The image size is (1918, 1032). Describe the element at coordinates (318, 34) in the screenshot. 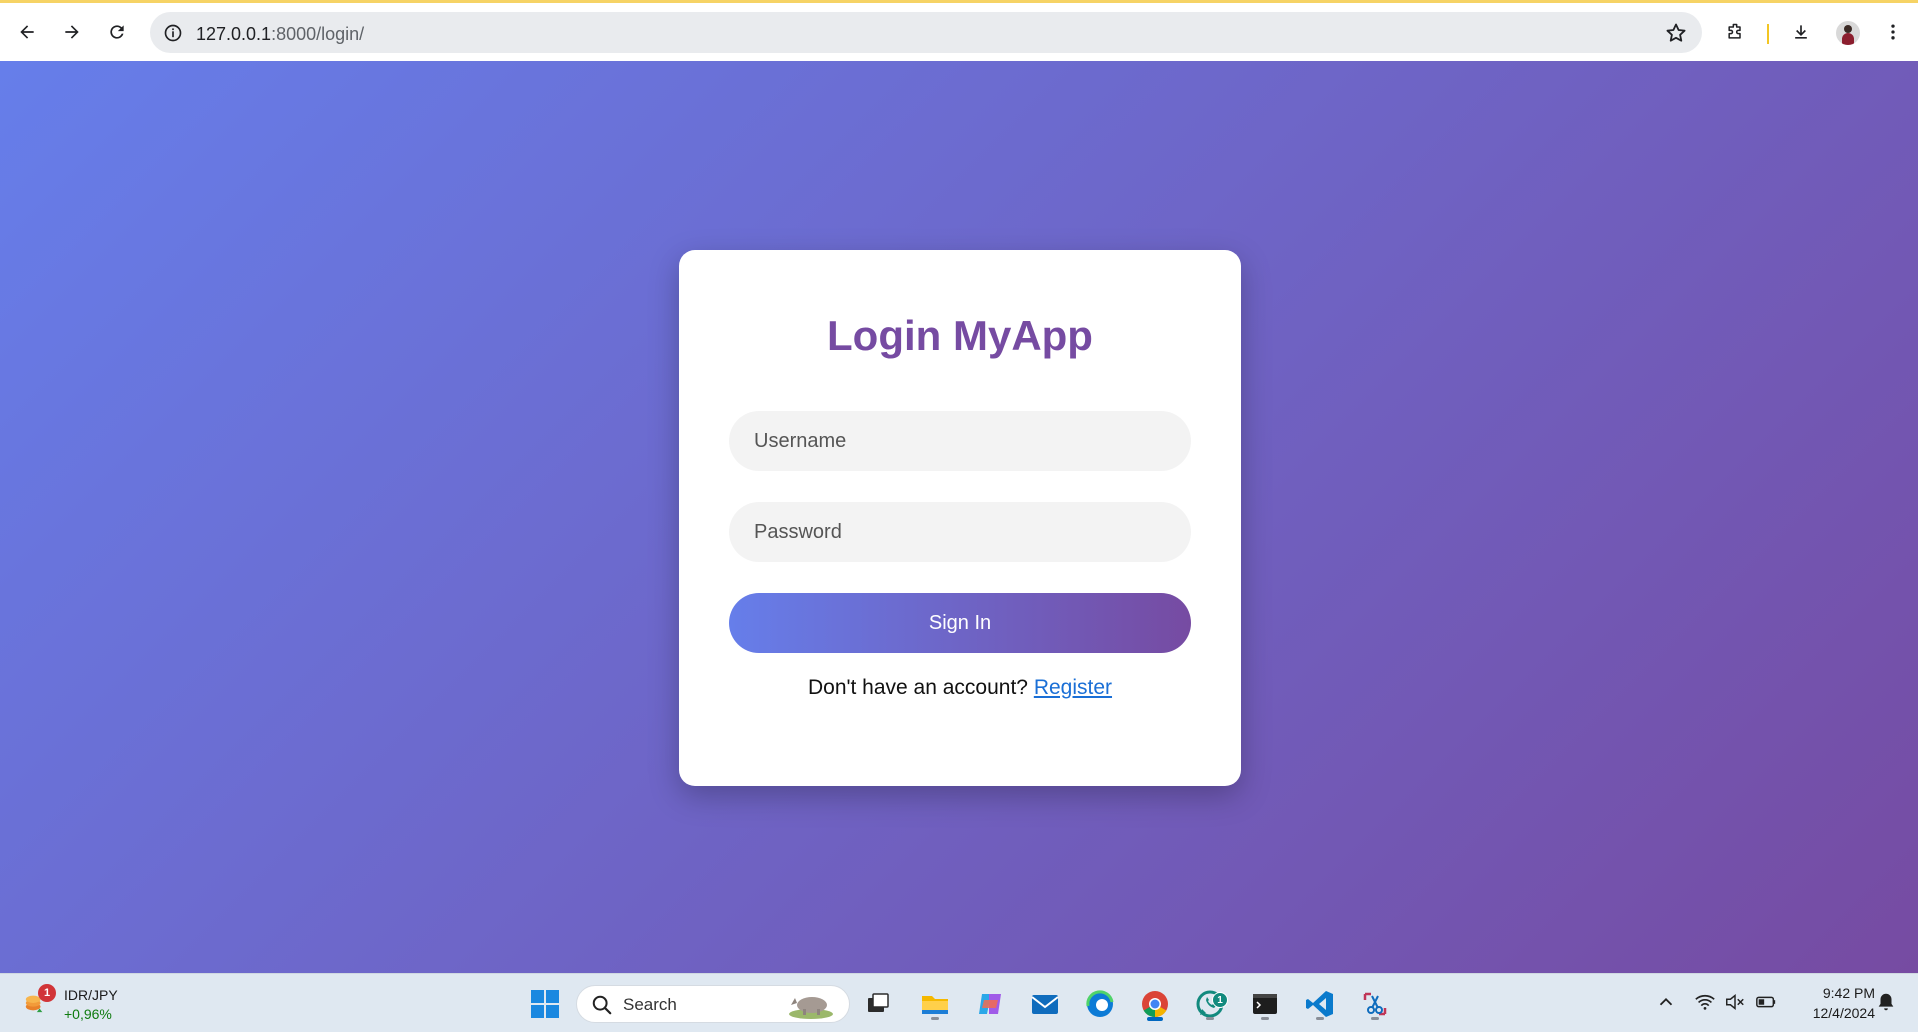

I see `url-path: :8000/login/` at that location.